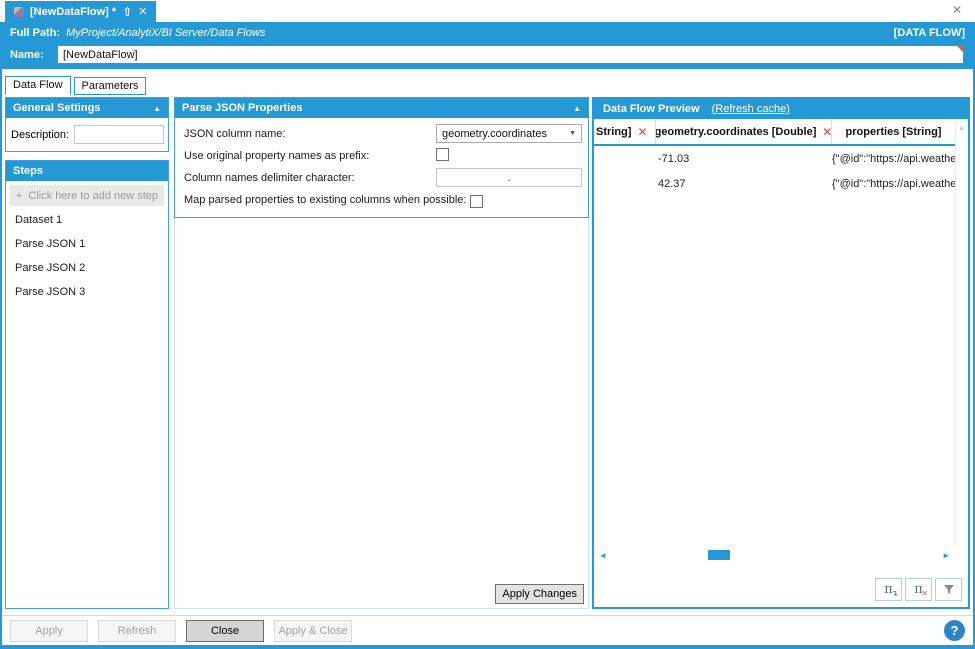 This screenshot has width=975, height=649. I want to click on filter-icon, so click(948, 589).